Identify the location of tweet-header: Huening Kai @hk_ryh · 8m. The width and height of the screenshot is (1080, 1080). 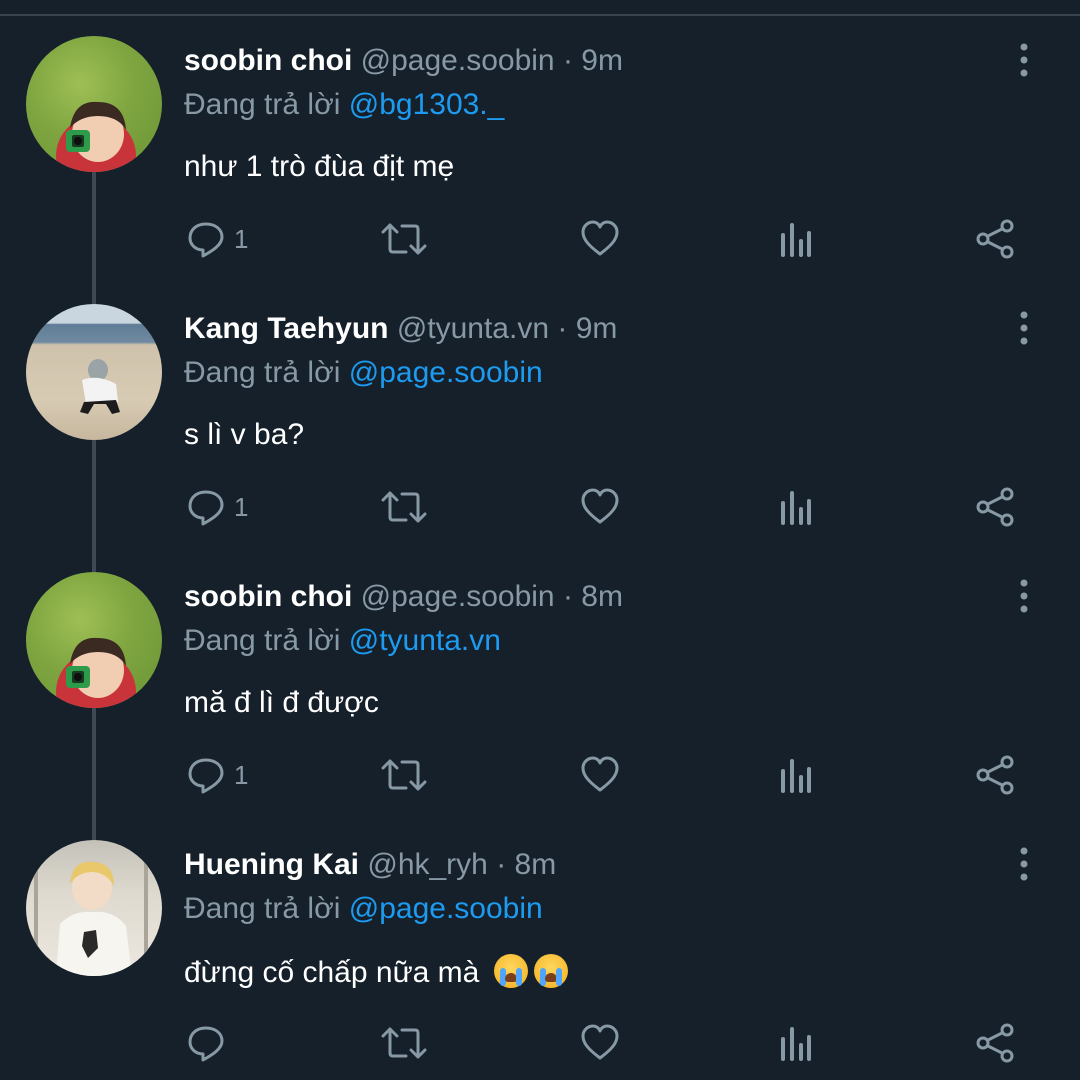
(370, 865).